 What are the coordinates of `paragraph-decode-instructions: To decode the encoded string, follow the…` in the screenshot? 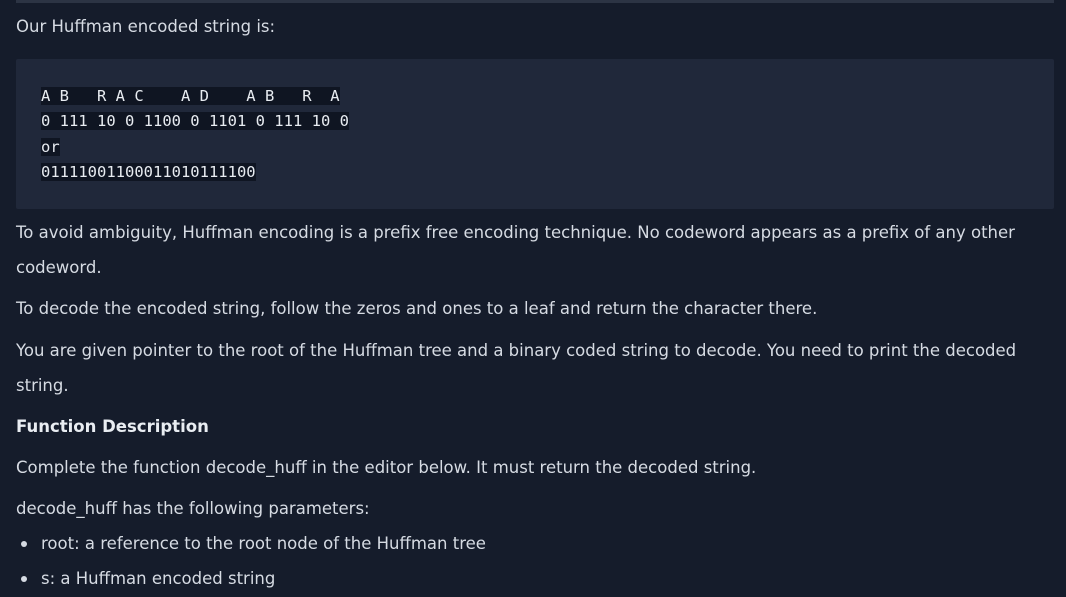 It's located at (417, 308).